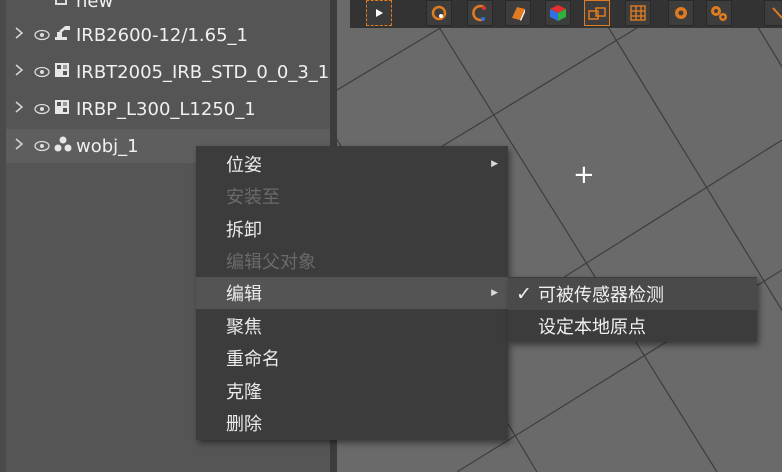 The image size is (782, 472). Describe the element at coordinates (203, 72) in the screenshot. I see `tree-item-label: IRBT2005_IRB_STD_0_0_3_1` at that location.